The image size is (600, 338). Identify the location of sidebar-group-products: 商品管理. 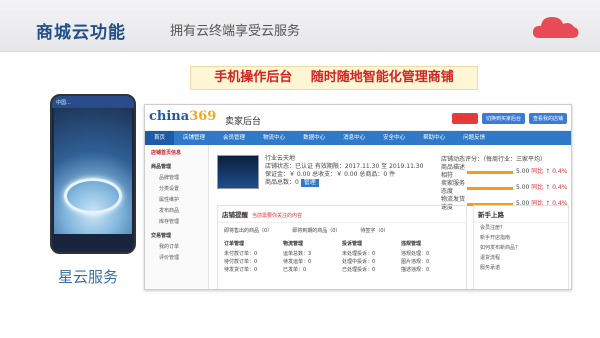
(176, 167).